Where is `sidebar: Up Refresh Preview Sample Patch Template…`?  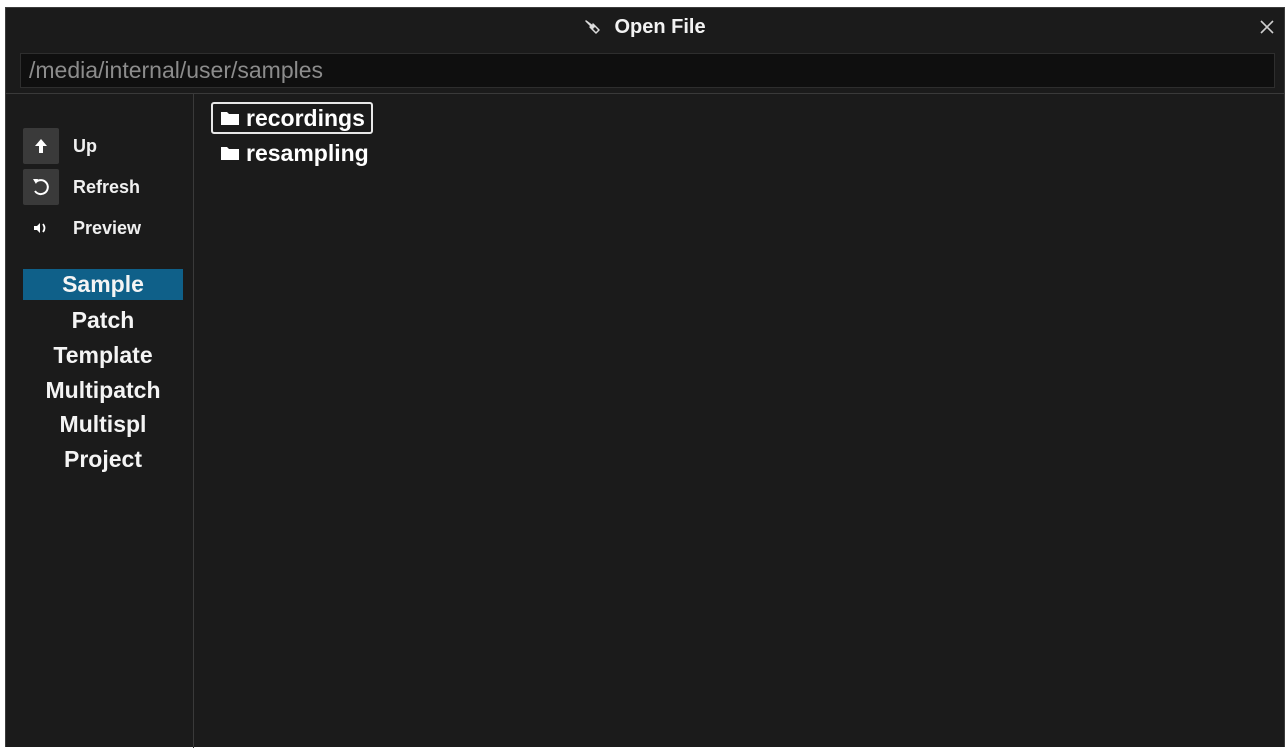
sidebar: Up Refresh Preview Sample Patch Template… is located at coordinates (100, 421).